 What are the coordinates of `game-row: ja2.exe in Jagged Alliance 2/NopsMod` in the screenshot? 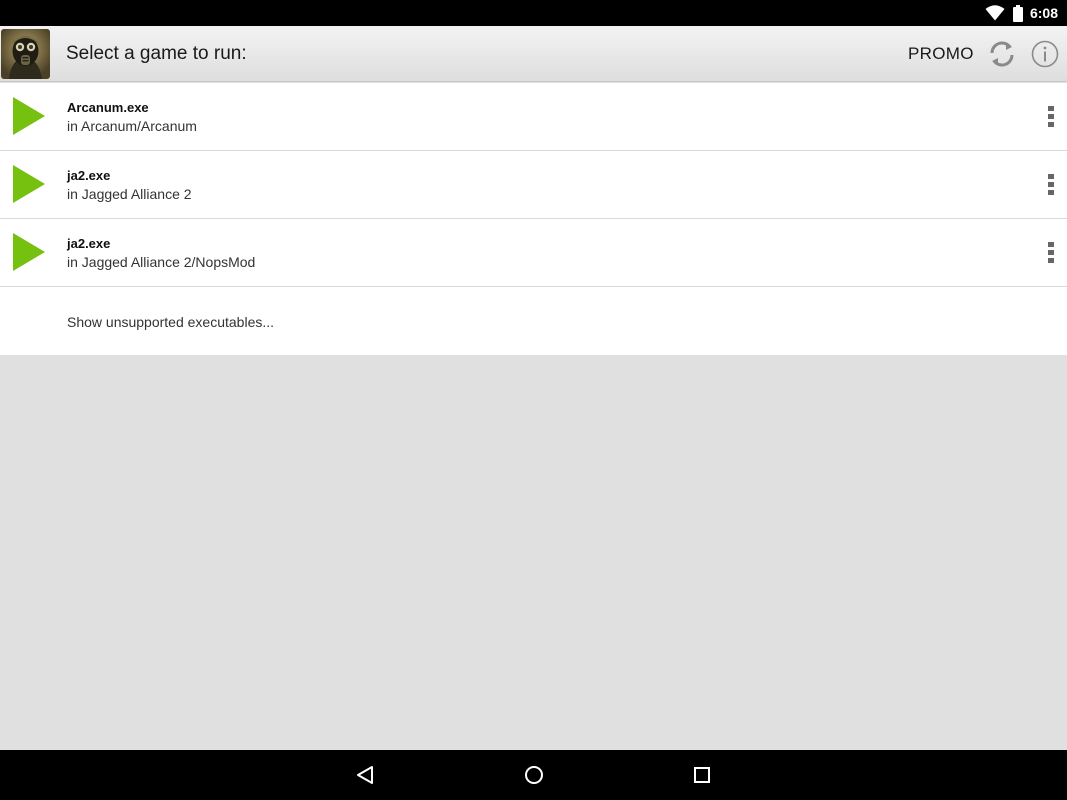 It's located at (533, 253).